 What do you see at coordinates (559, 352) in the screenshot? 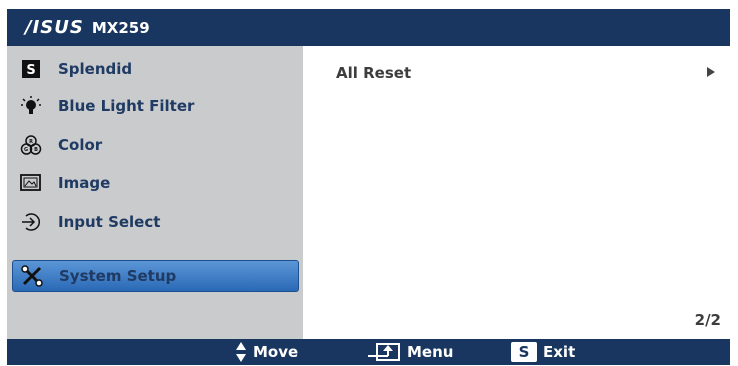
I see `exit-label: Exit` at bounding box center [559, 352].